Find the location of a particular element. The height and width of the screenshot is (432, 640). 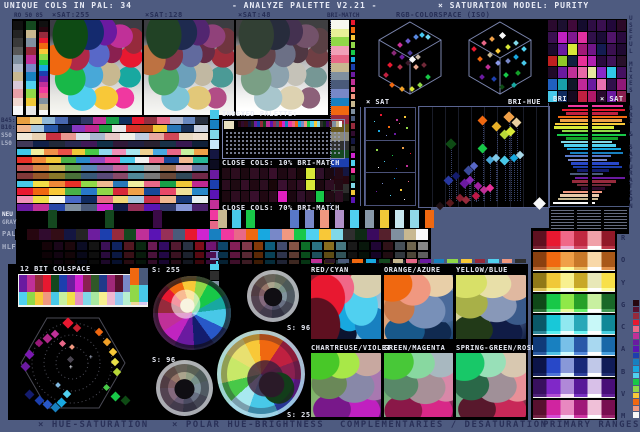

band-light is located at coordinates (574, 248).